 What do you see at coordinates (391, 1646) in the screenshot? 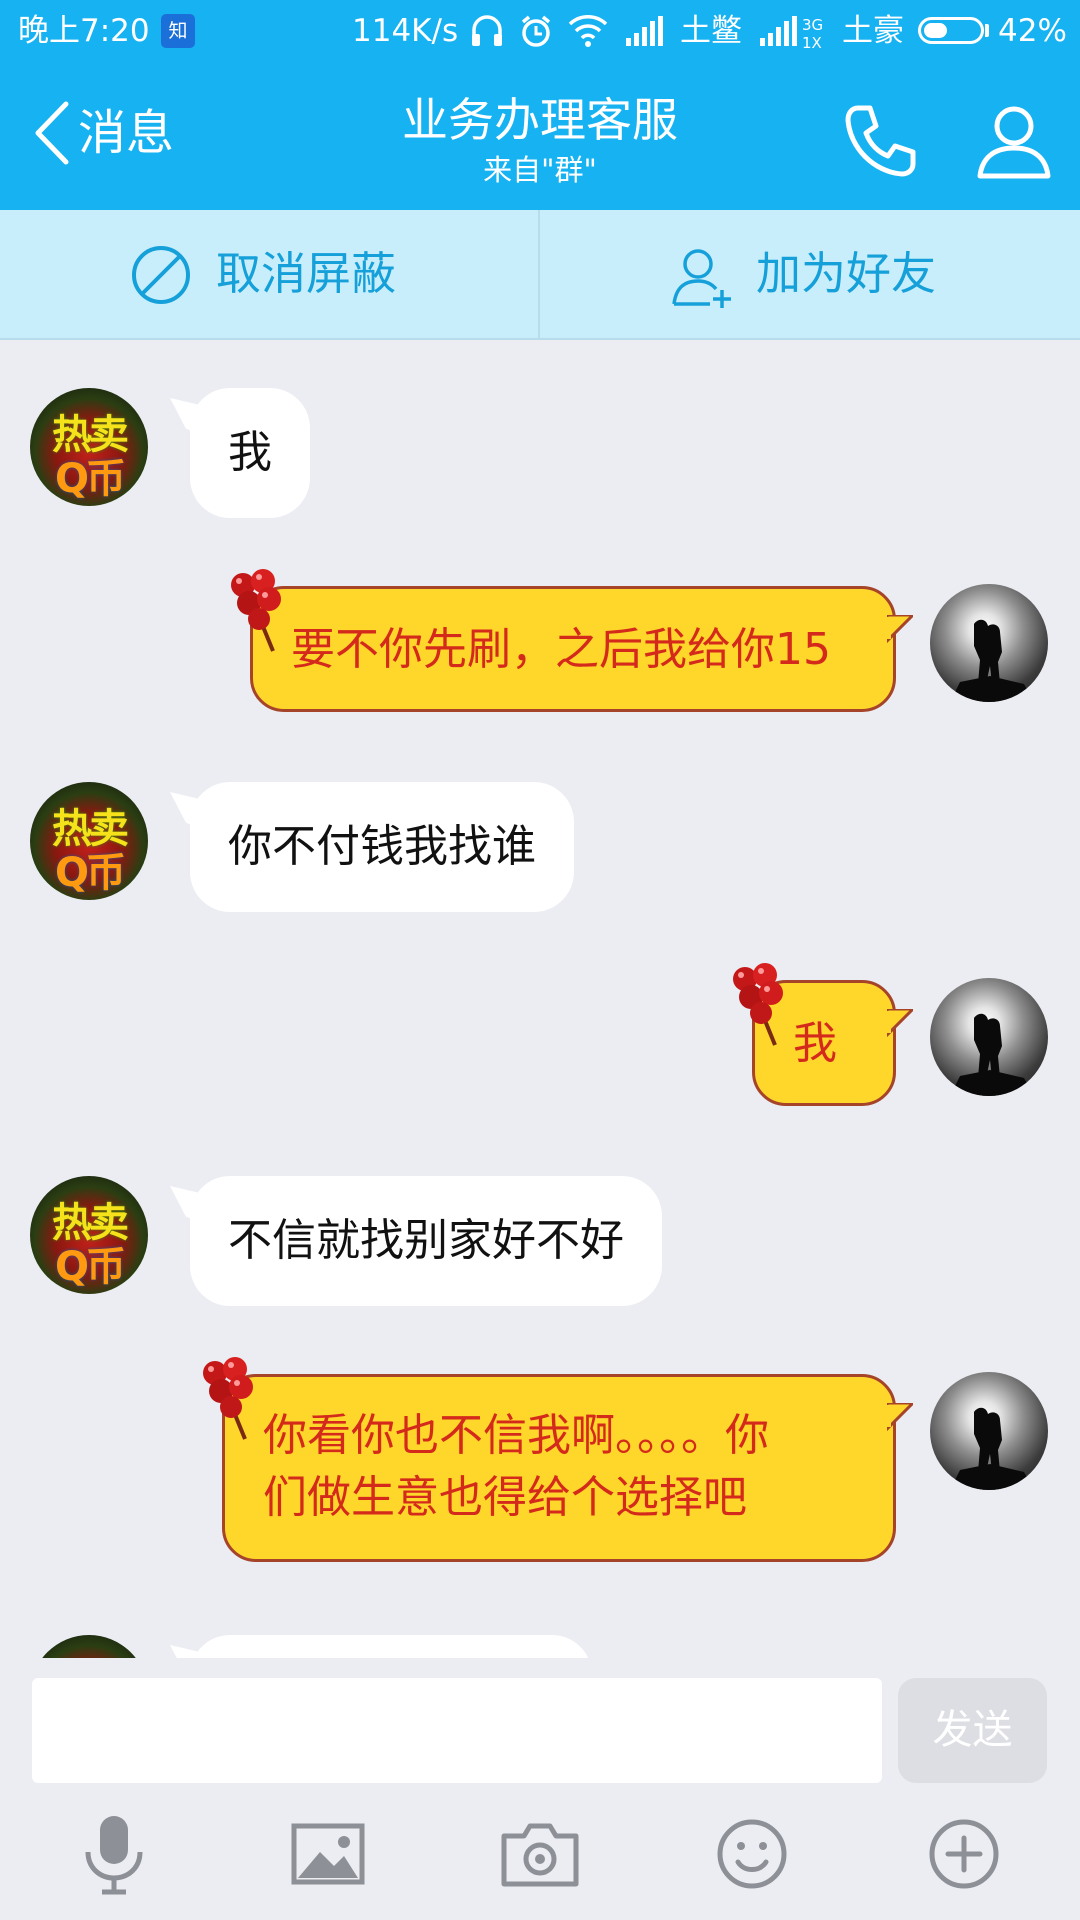
I see `message-bubble-received` at bounding box center [391, 1646].